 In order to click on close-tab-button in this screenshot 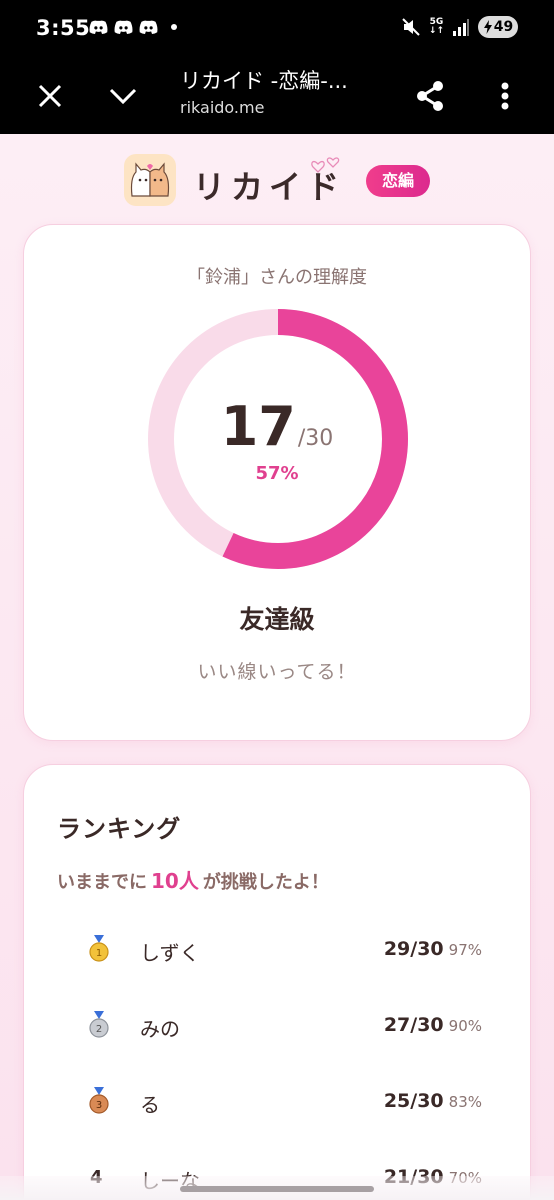, I will do `click(50, 96)`.